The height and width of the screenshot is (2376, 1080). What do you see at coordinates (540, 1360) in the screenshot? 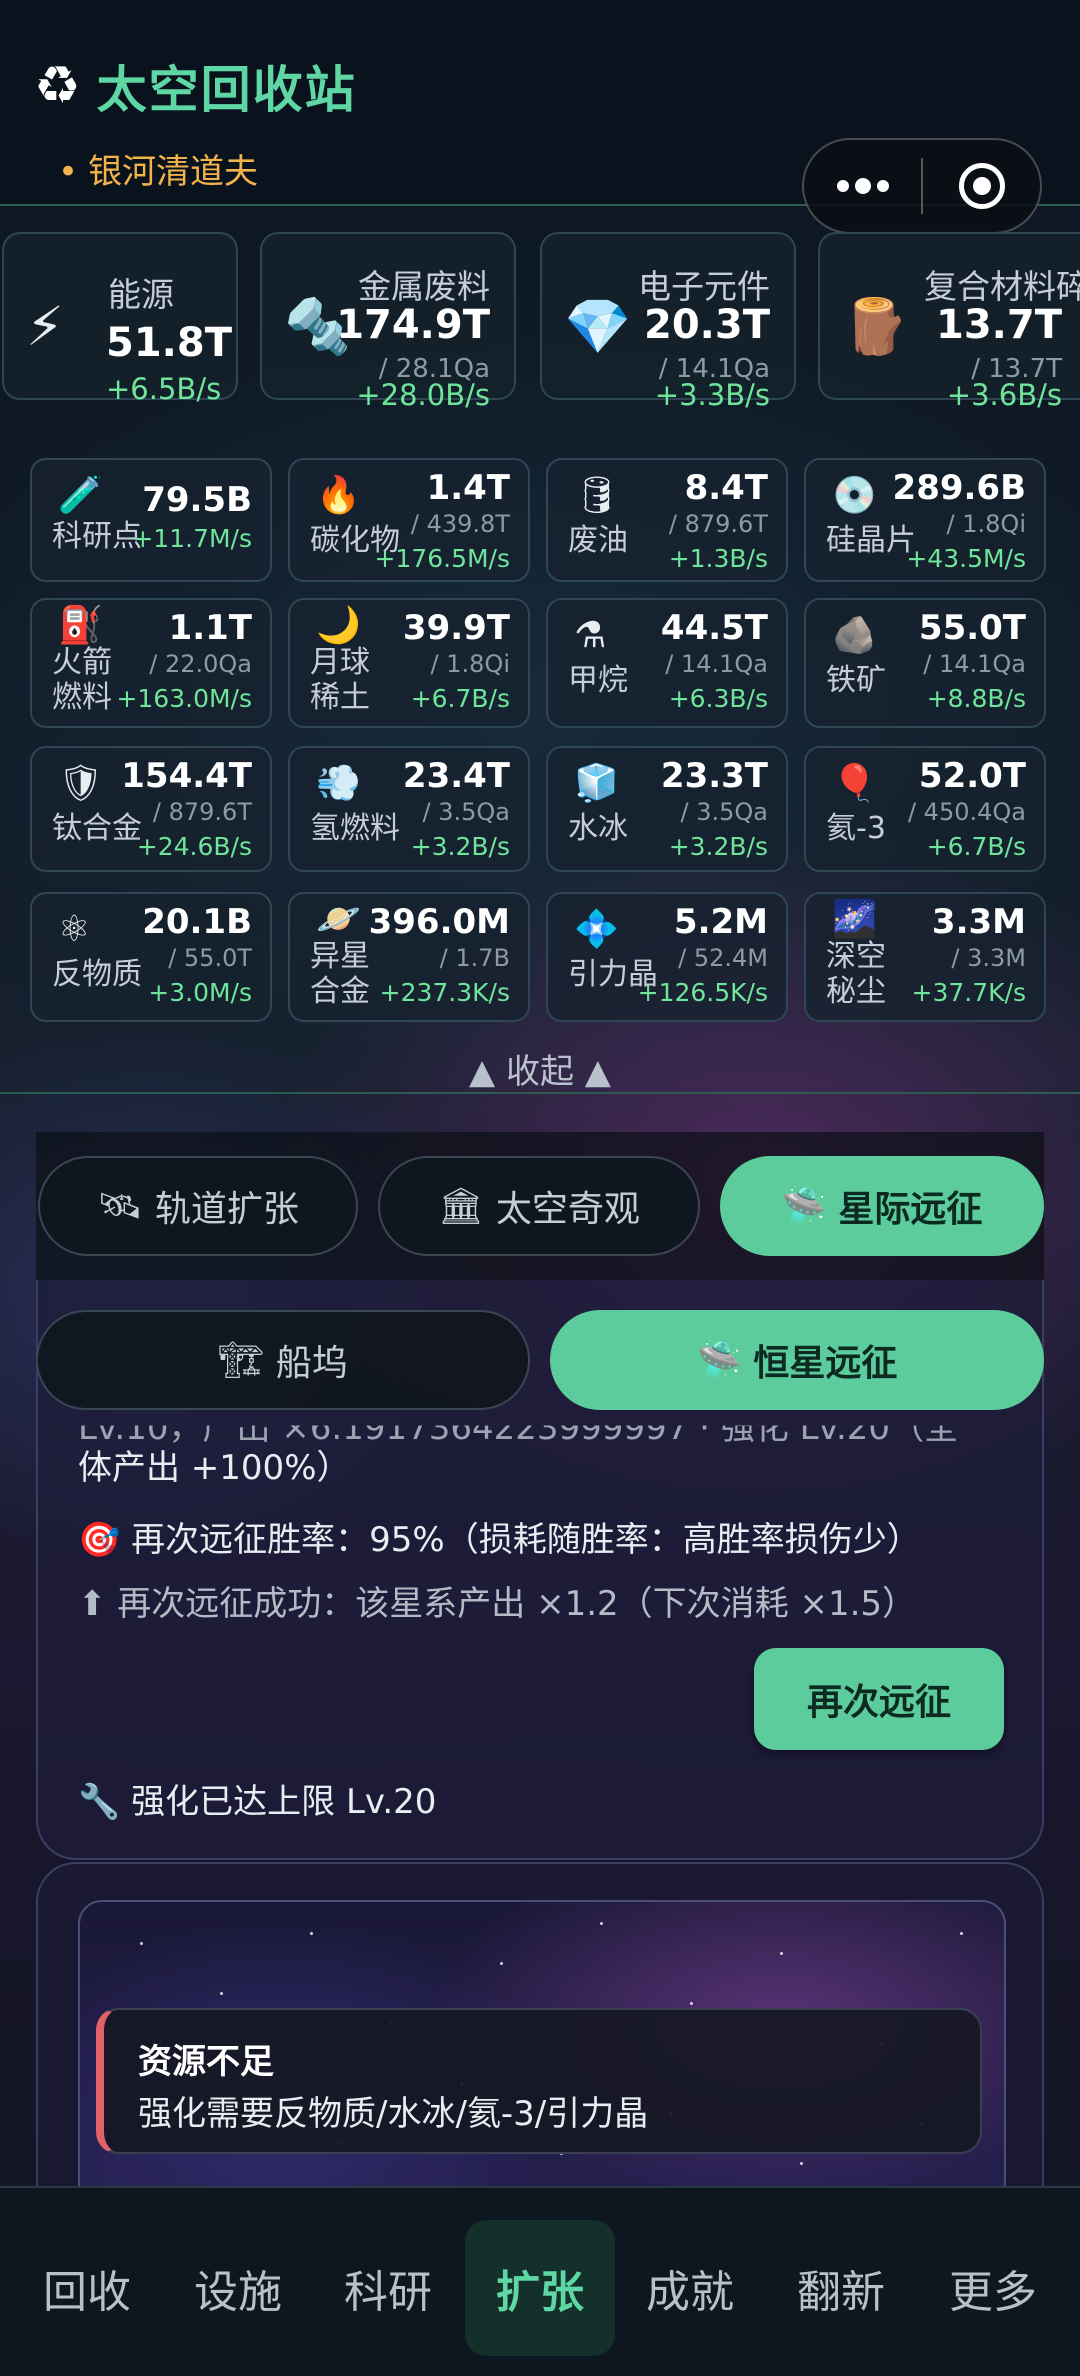
I see `sub-tabs: 🏗 船坞 🛸 恒星远征` at bounding box center [540, 1360].